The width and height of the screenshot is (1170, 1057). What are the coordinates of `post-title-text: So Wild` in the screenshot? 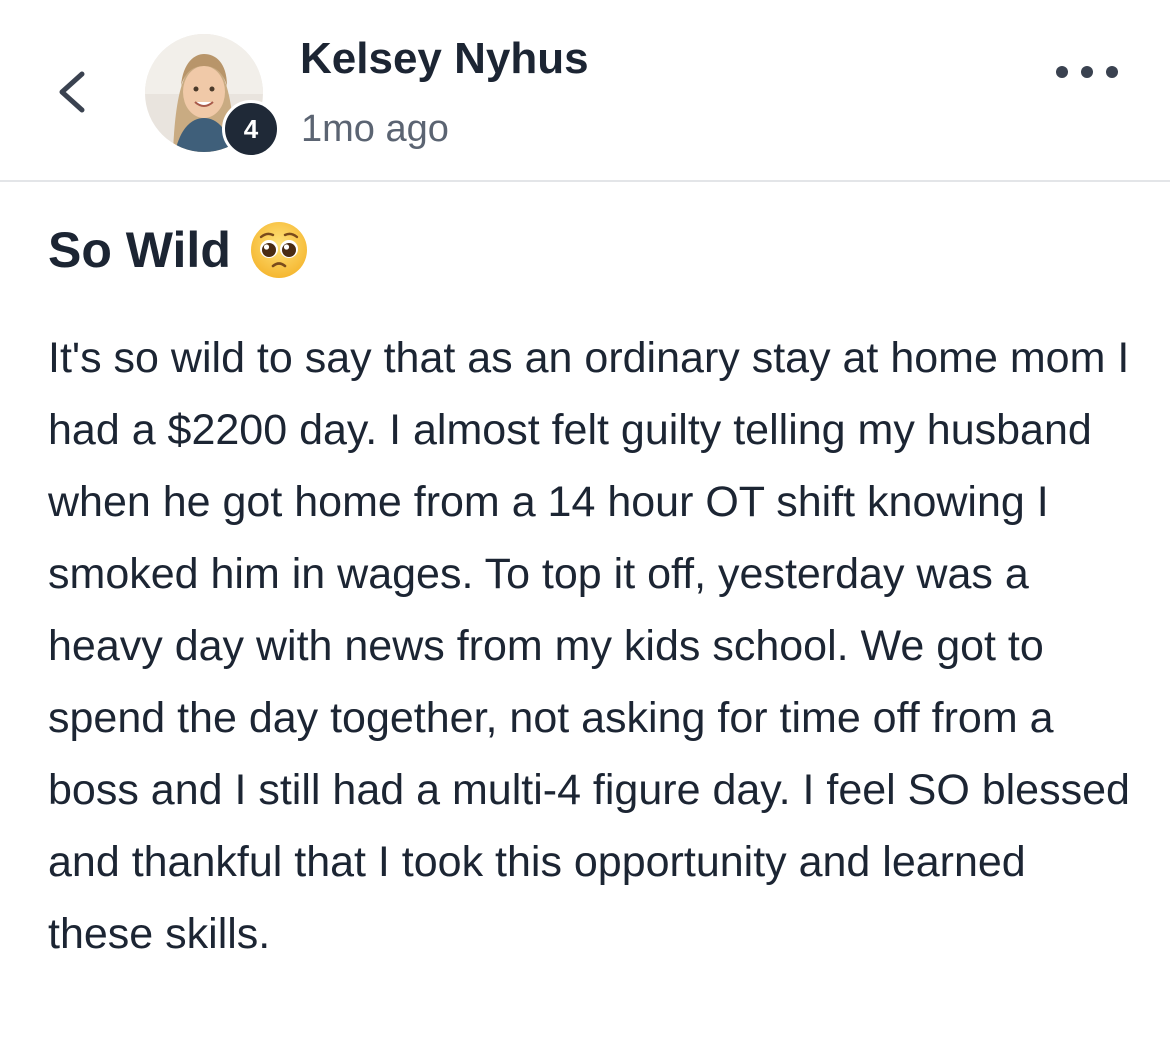 It's located at (139, 250).